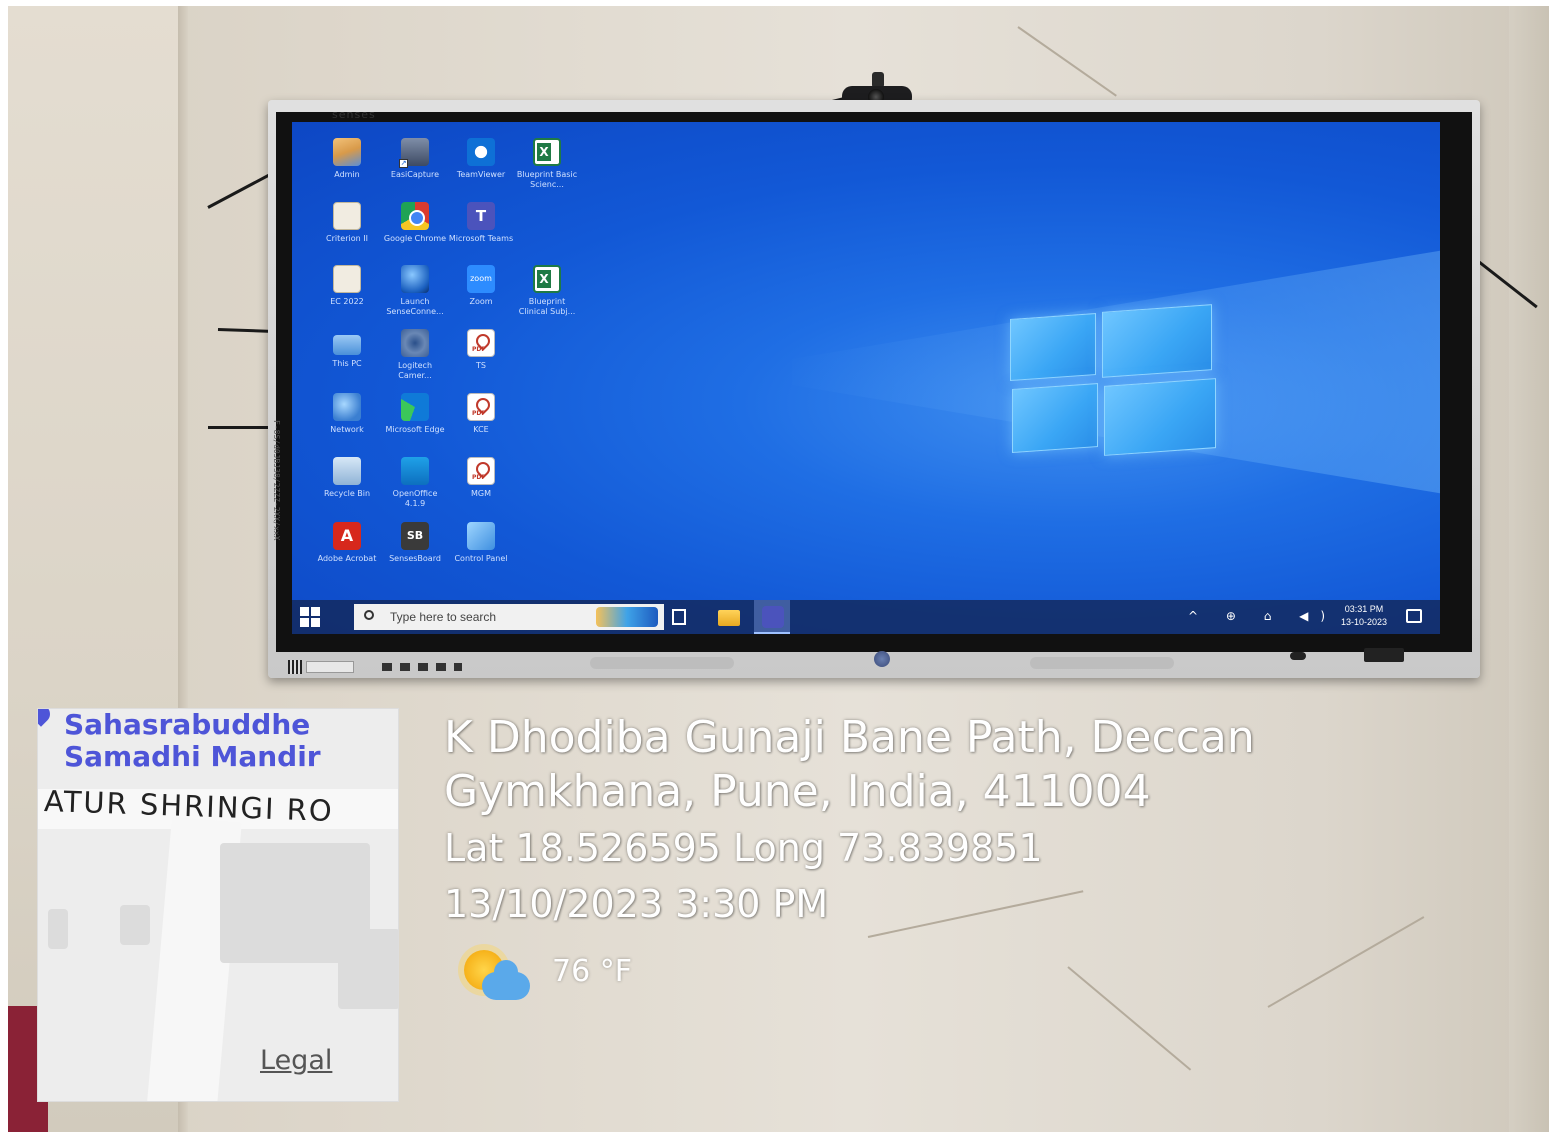 The image size is (1549, 1136). I want to click on power-button, so click(1298, 656).